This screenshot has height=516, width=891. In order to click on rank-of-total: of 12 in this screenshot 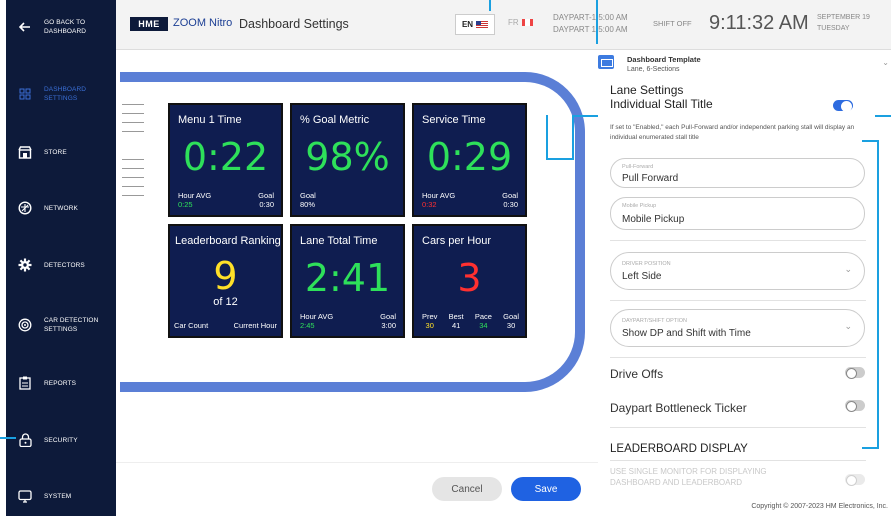, I will do `click(225, 302)`.